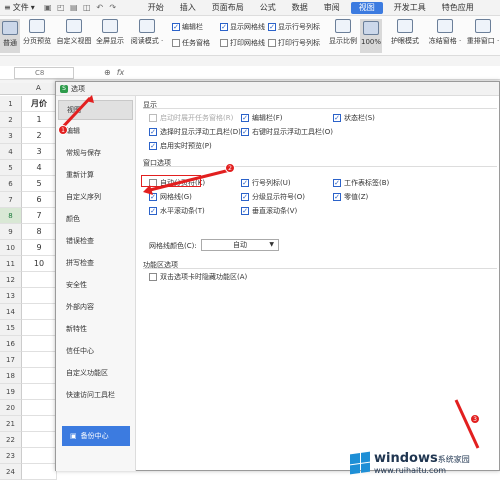 The width and height of the screenshot is (500, 480). Describe the element at coordinates (11, 136) in the screenshot. I see `row-header: 3` at that location.